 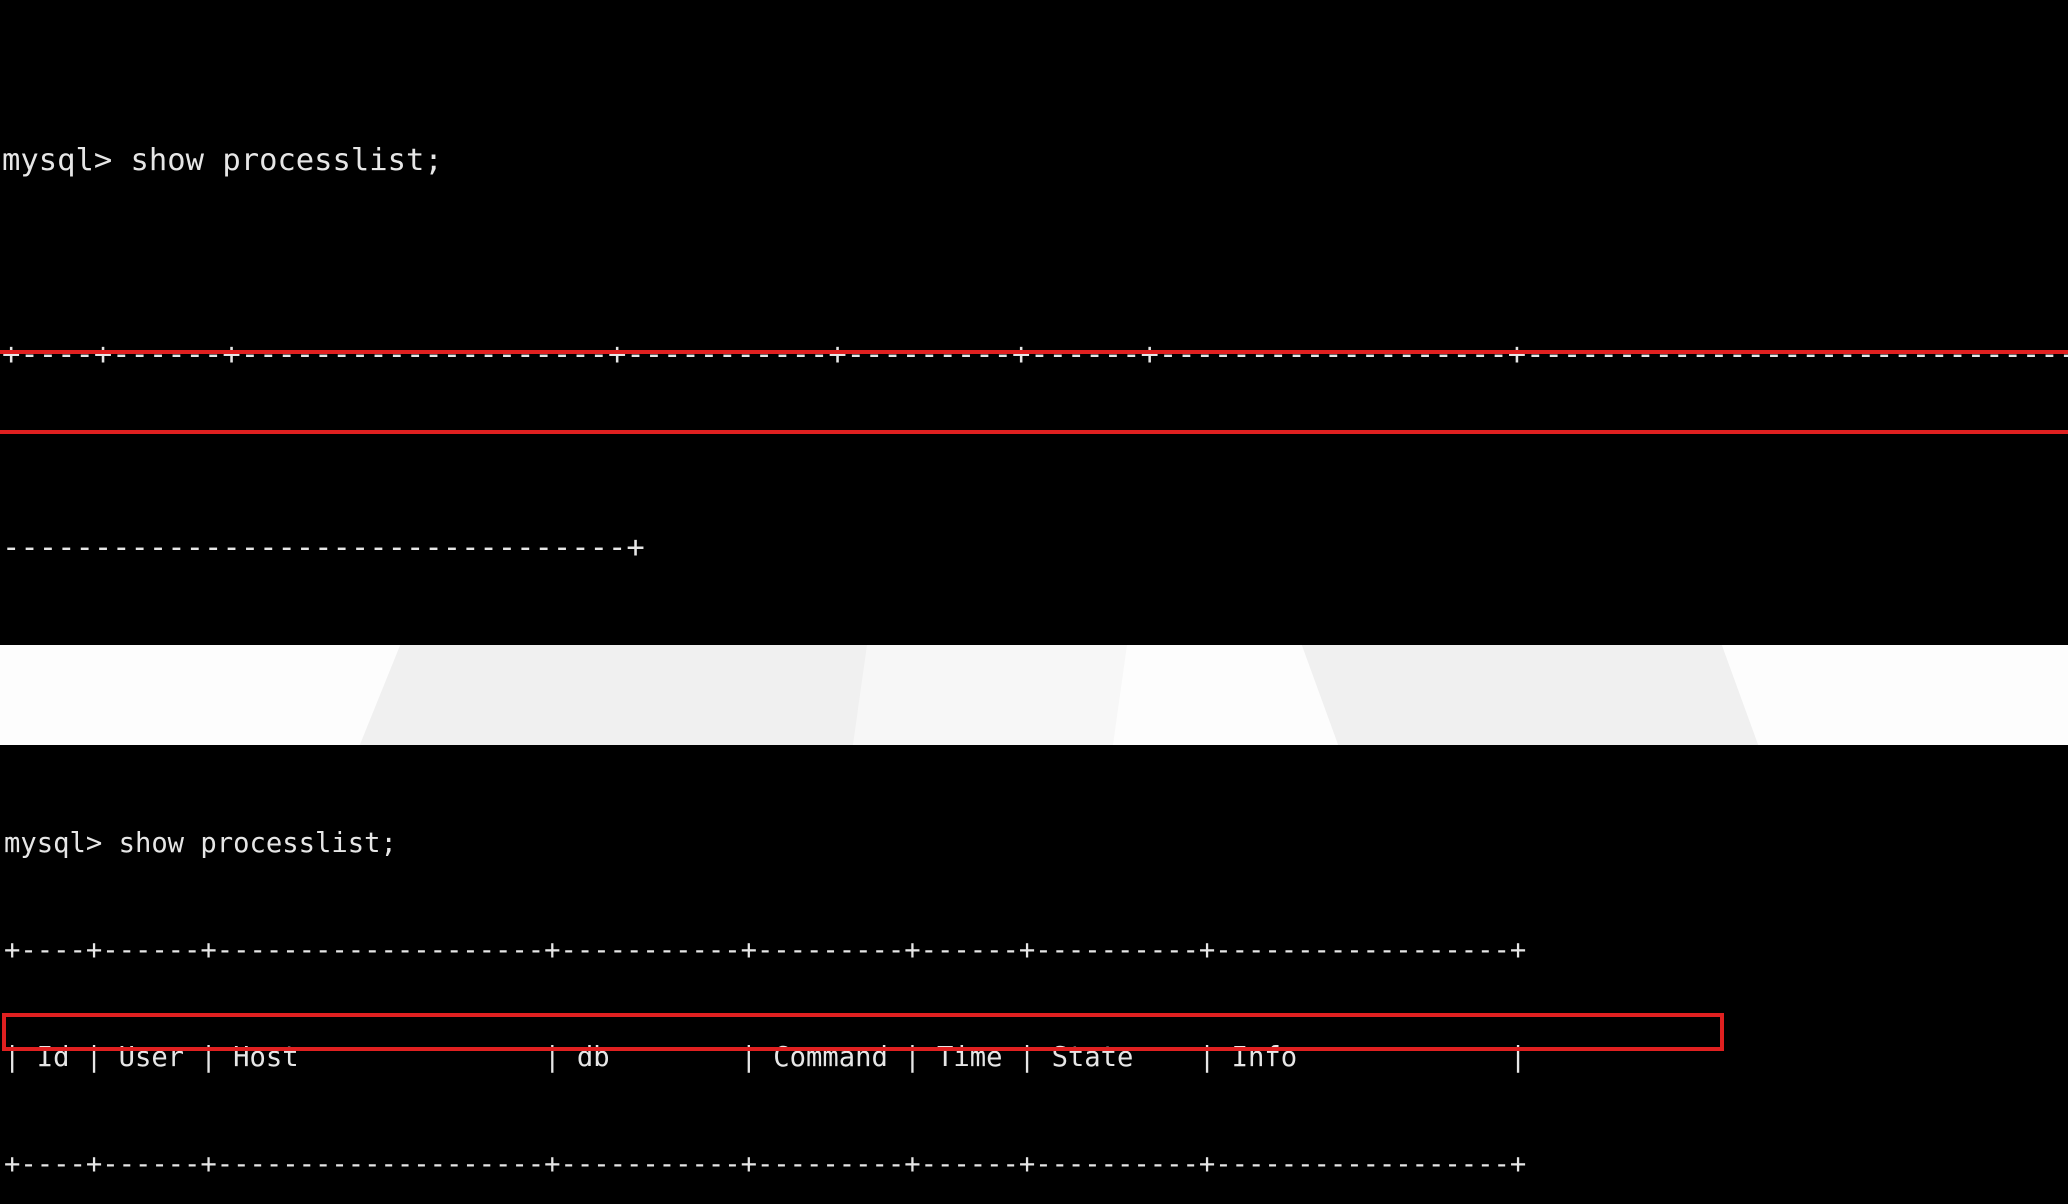 I want to click on separator-shade-left, so click(x=640, y=695).